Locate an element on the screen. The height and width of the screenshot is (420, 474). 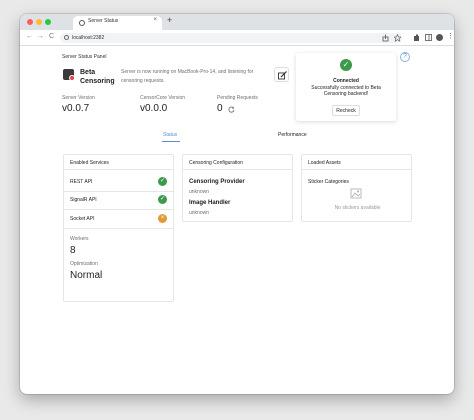
tab-title: Server Status is located at coordinates (103, 21).